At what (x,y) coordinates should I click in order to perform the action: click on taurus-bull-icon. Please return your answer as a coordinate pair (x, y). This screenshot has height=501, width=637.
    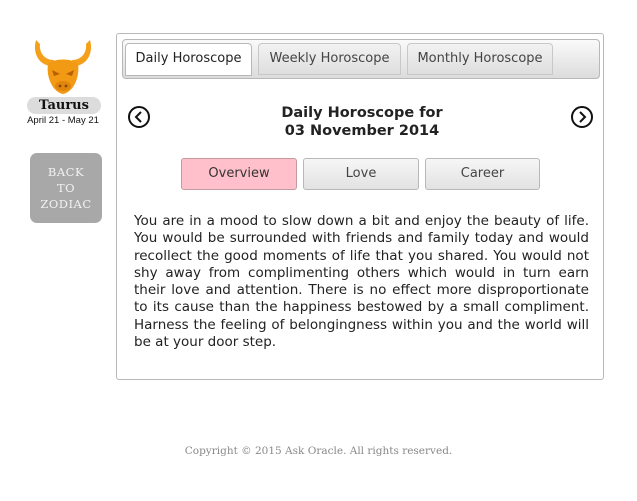
    Looking at the image, I should click on (63, 66).